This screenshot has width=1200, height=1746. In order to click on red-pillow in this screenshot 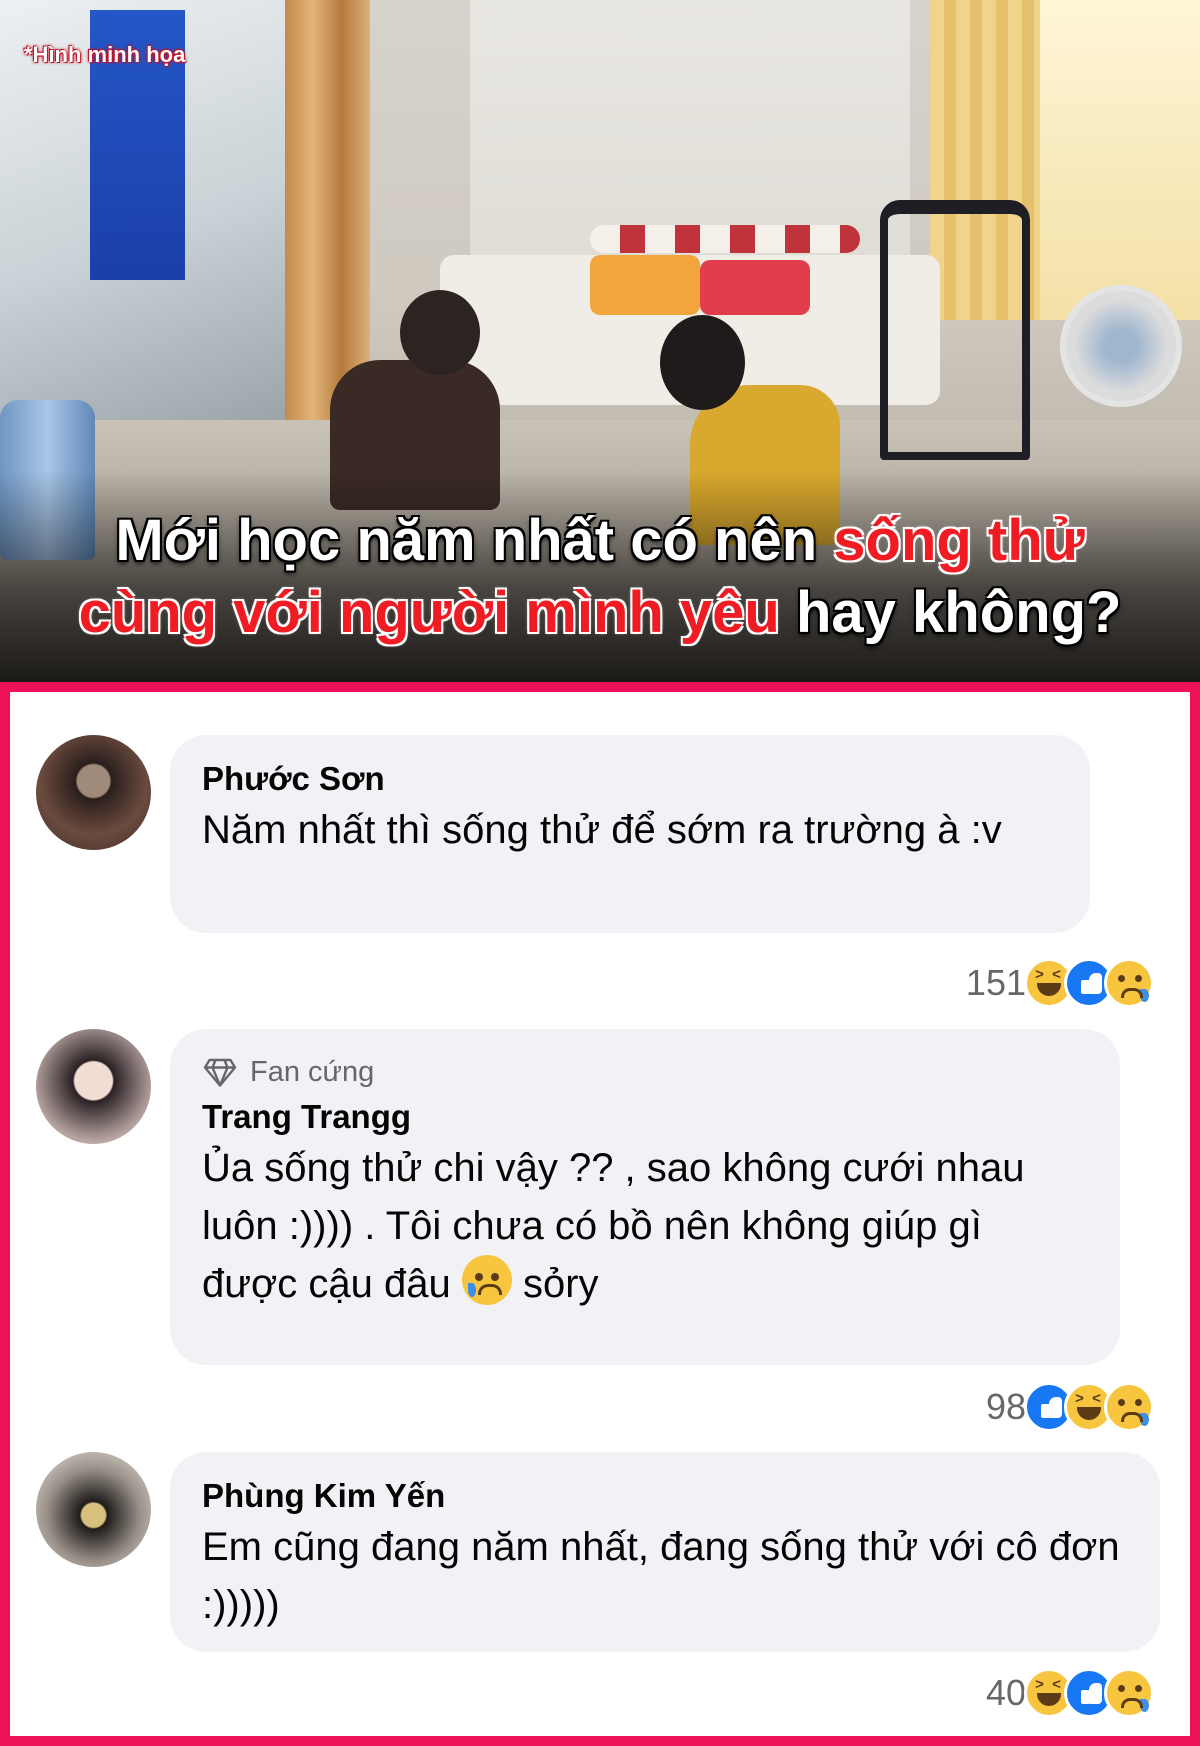, I will do `click(755, 287)`.